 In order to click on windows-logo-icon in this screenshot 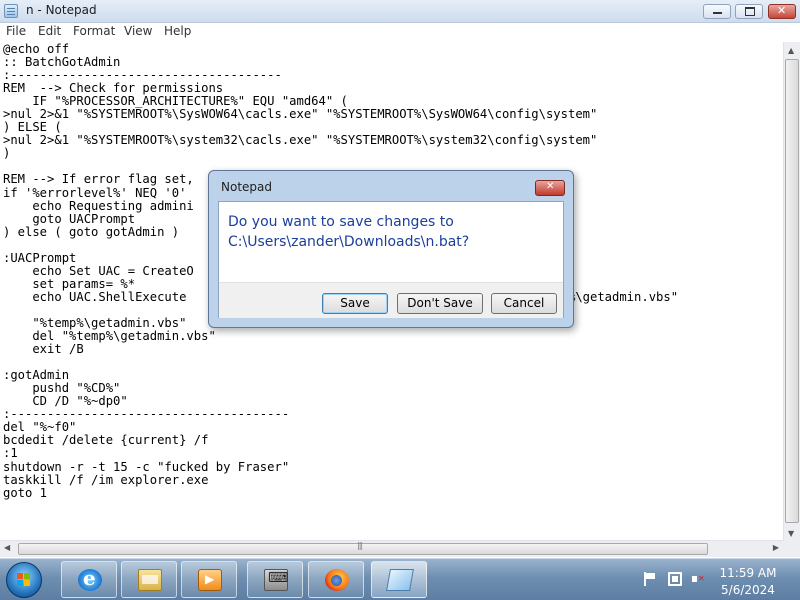, I will do `click(24, 580)`.